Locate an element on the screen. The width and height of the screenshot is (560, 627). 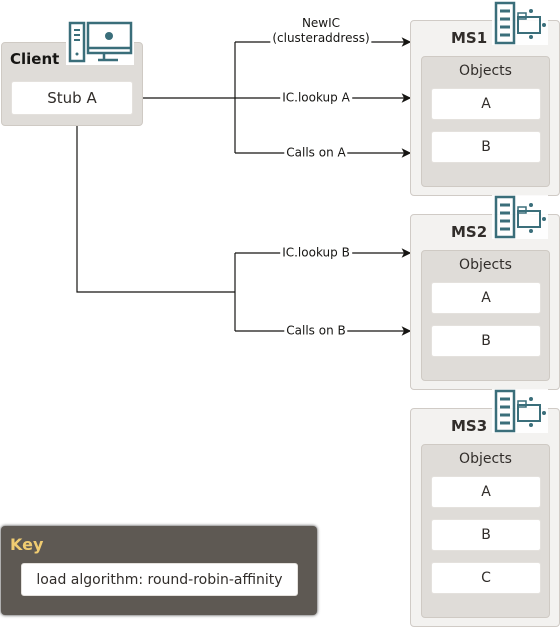
label-lookup-b: IC.lookup B is located at coordinates (316, 253).